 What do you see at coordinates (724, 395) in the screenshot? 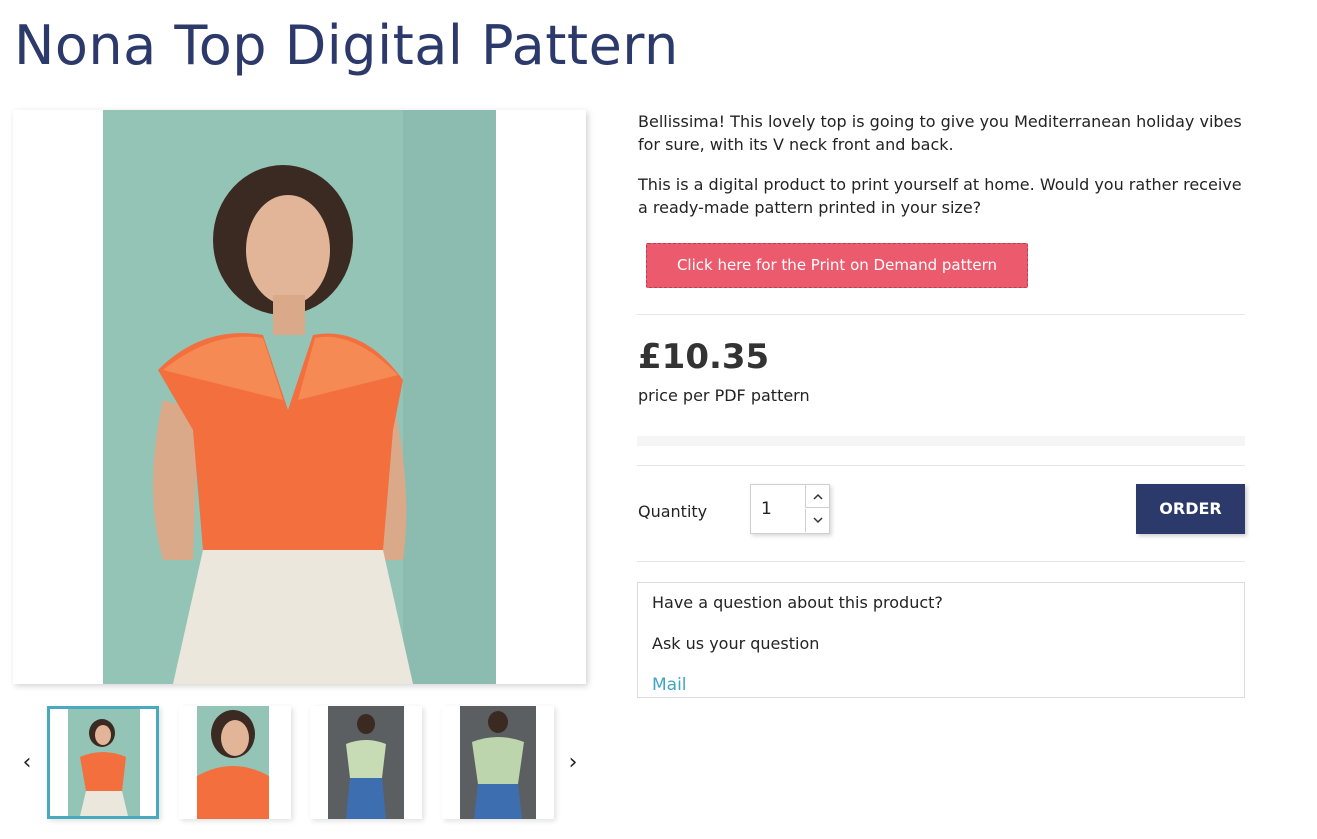
I see `price-note: price per PDF pattern` at bounding box center [724, 395].